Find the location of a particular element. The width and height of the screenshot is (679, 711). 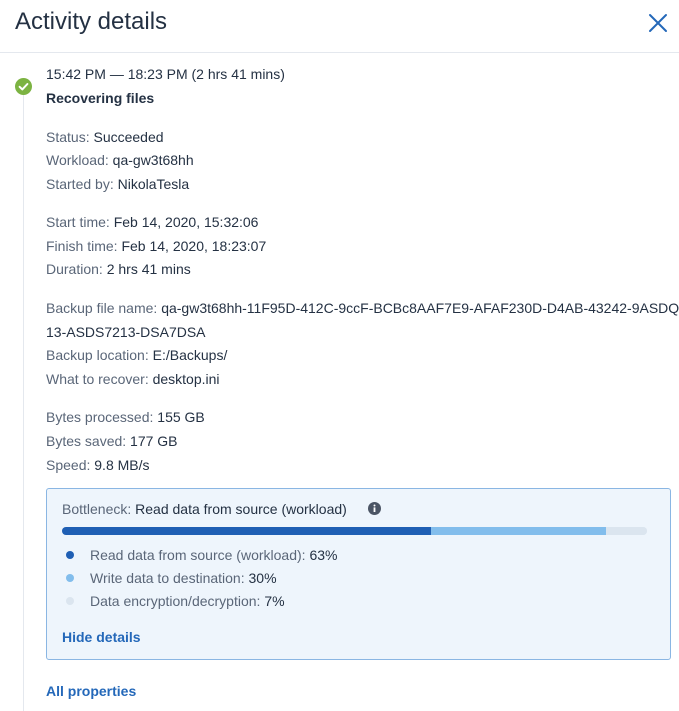

bytes-processed-value: 155 GB is located at coordinates (181, 417).